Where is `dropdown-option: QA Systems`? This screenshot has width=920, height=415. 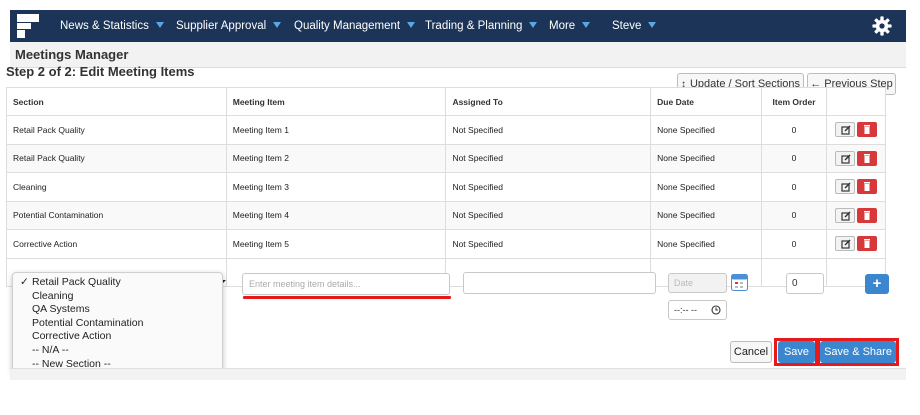 dropdown-option: QA Systems is located at coordinates (117, 310).